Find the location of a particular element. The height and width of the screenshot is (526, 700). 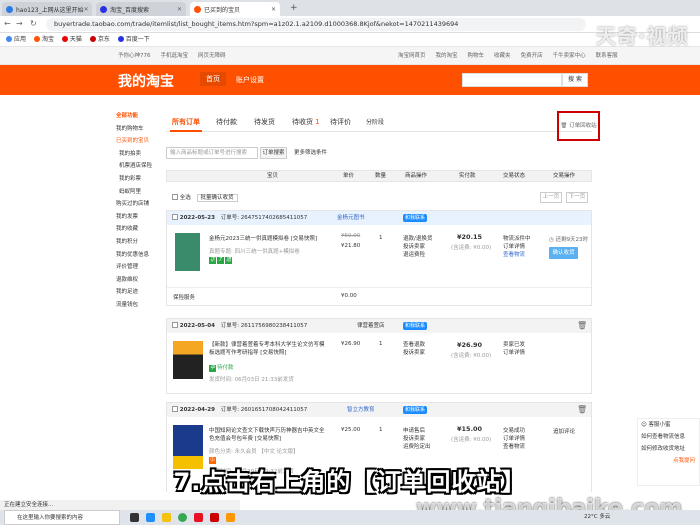

tab-to-review: 待评价 is located at coordinates (340, 122).